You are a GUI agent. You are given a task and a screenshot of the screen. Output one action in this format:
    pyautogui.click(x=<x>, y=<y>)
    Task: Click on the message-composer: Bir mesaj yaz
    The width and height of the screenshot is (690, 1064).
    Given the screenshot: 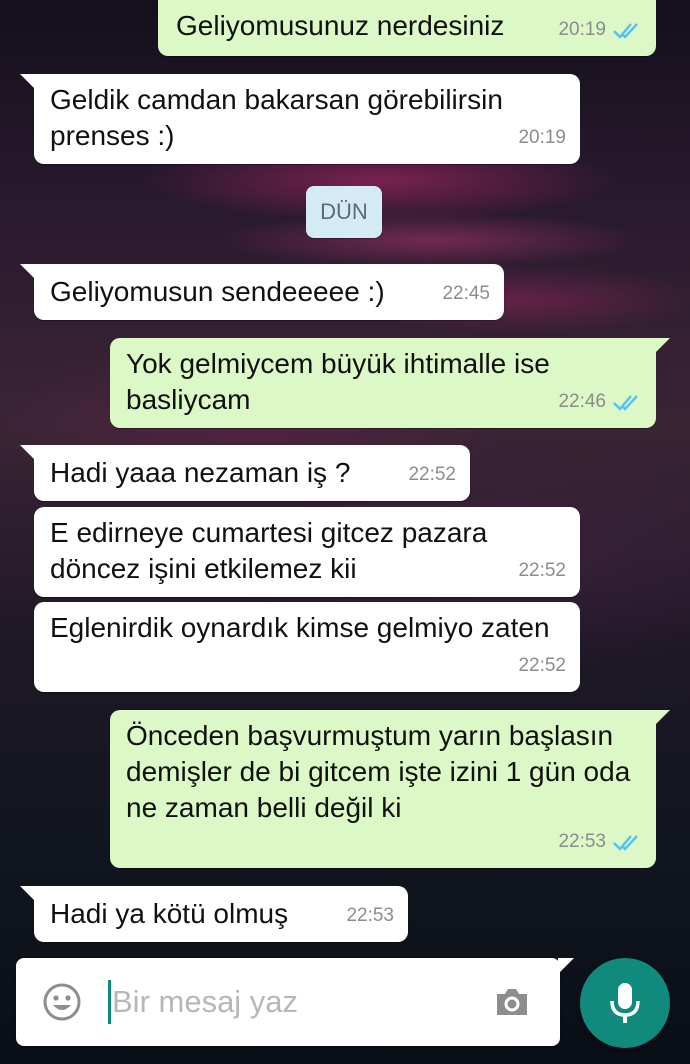 What is the action you would take?
    pyautogui.click(x=295, y=1002)
    